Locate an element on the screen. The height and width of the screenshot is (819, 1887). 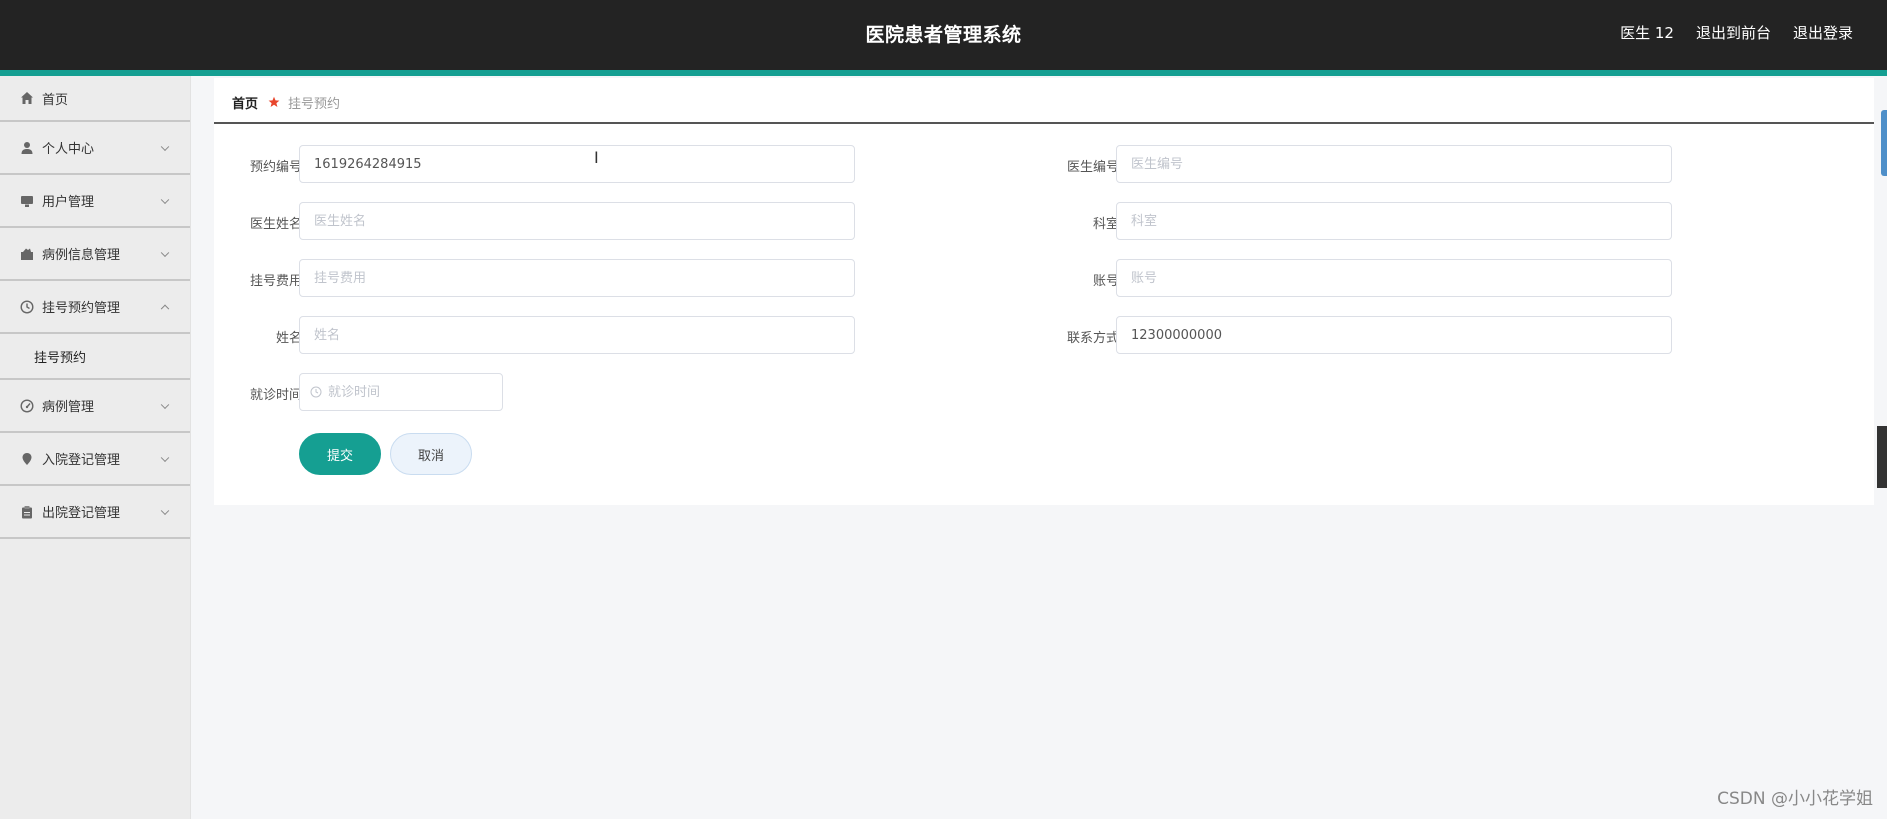
current-user-label: 医生 12 is located at coordinates (1647, 32).